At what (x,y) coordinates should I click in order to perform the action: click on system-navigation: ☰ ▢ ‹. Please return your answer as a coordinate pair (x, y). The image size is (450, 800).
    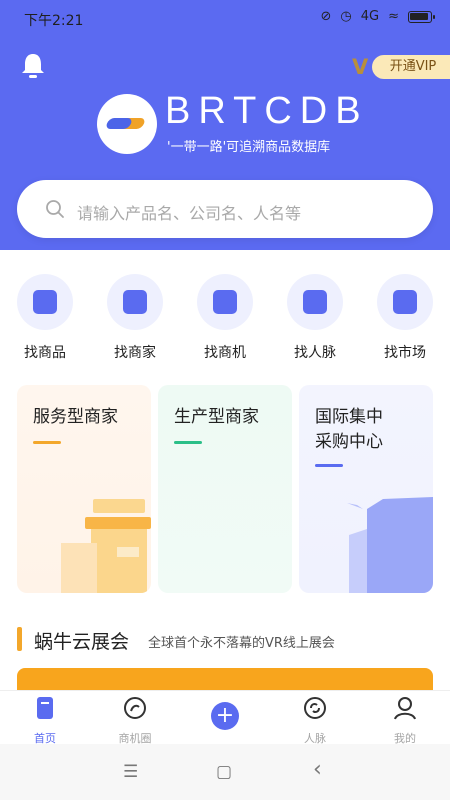
    Looking at the image, I should click on (225, 772).